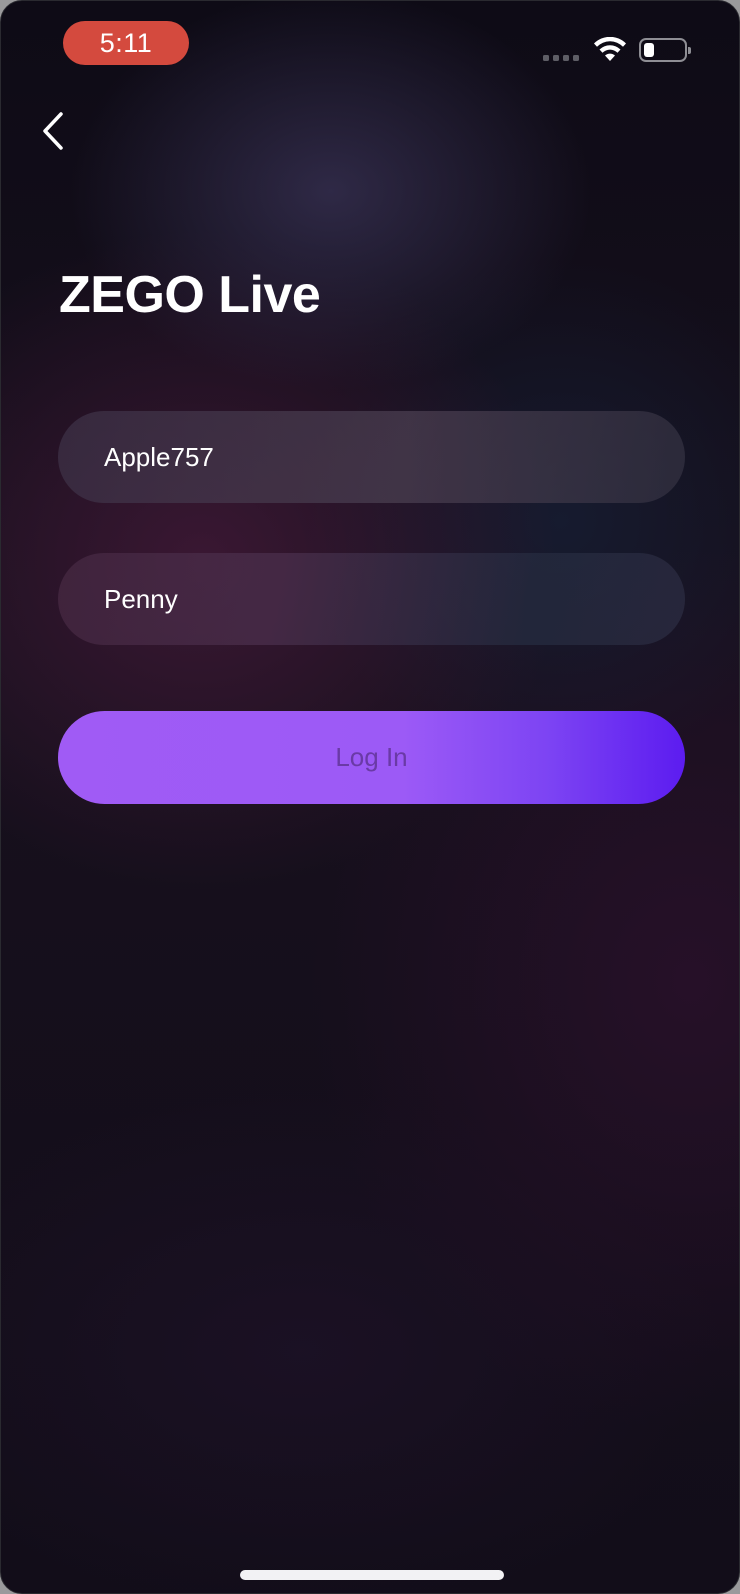  What do you see at coordinates (126, 43) in the screenshot?
I see `status-time: 5:11` at bounding box center [126, 43].